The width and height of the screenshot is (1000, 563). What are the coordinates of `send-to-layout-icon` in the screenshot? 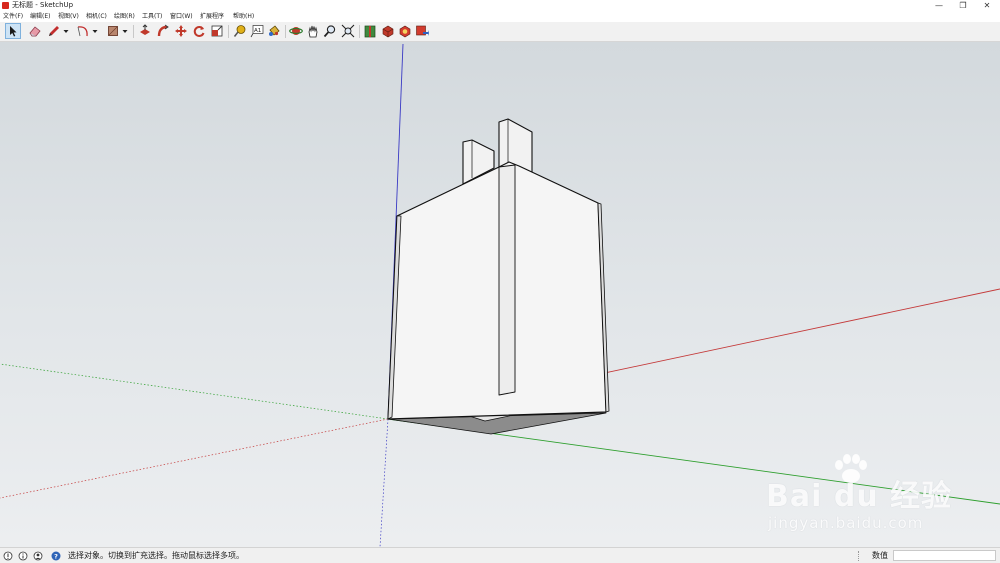 It's located at (422, 30).